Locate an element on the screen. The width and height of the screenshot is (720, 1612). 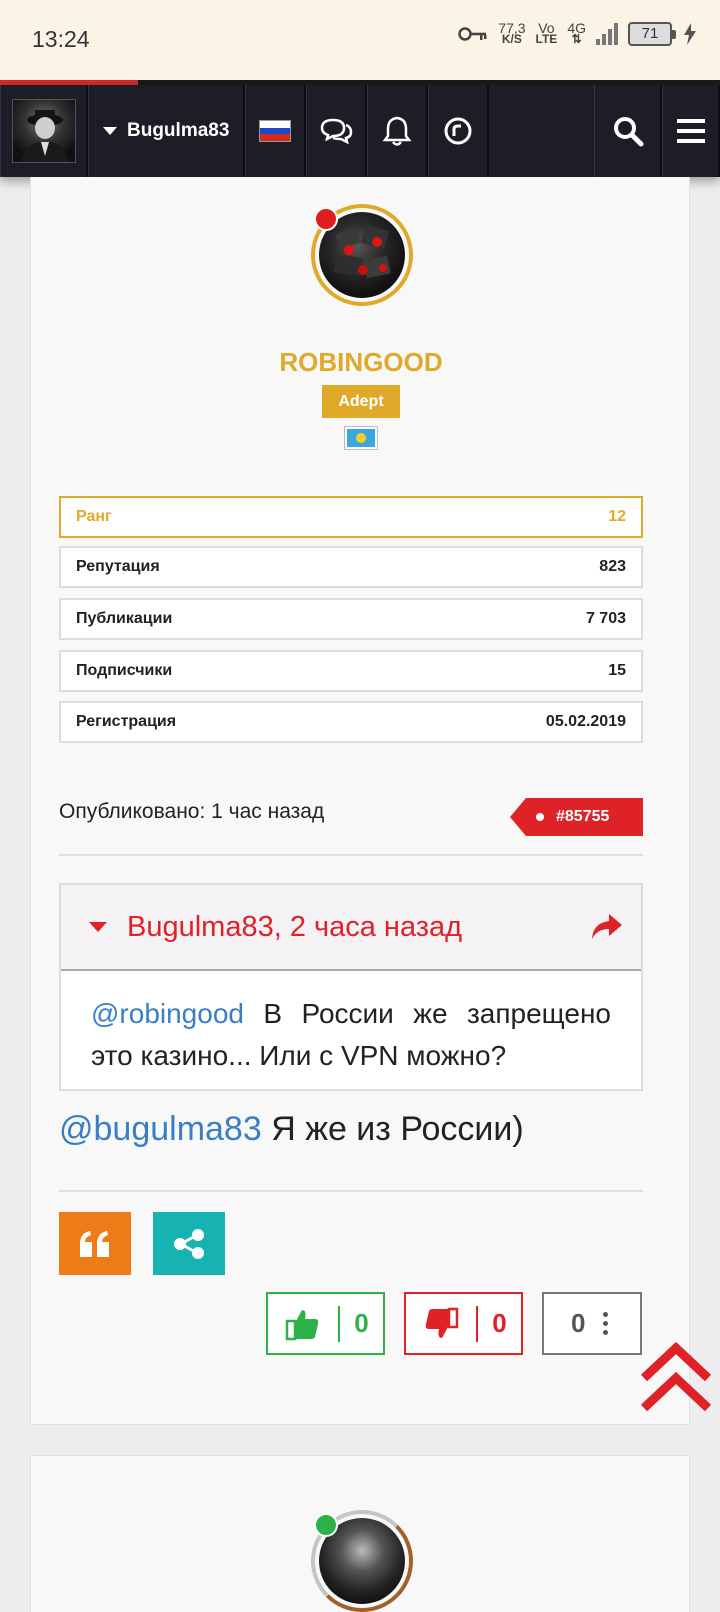
dislike-count: 0 is located at coordinates (499, 1323).